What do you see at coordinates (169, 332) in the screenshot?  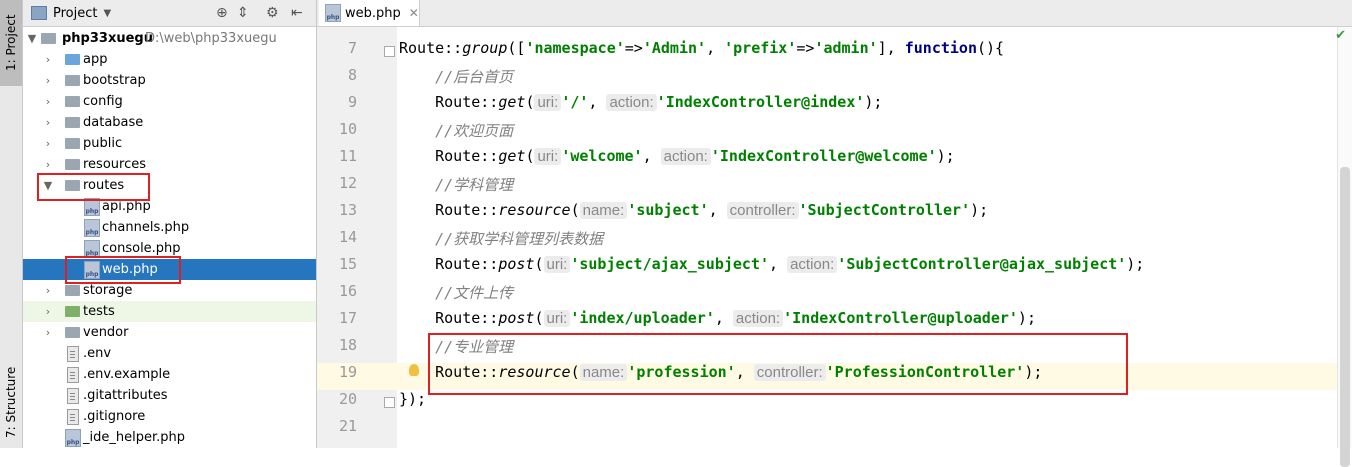 I see `tree-item-vendor: › vendor` at bounding box center [169, 332].